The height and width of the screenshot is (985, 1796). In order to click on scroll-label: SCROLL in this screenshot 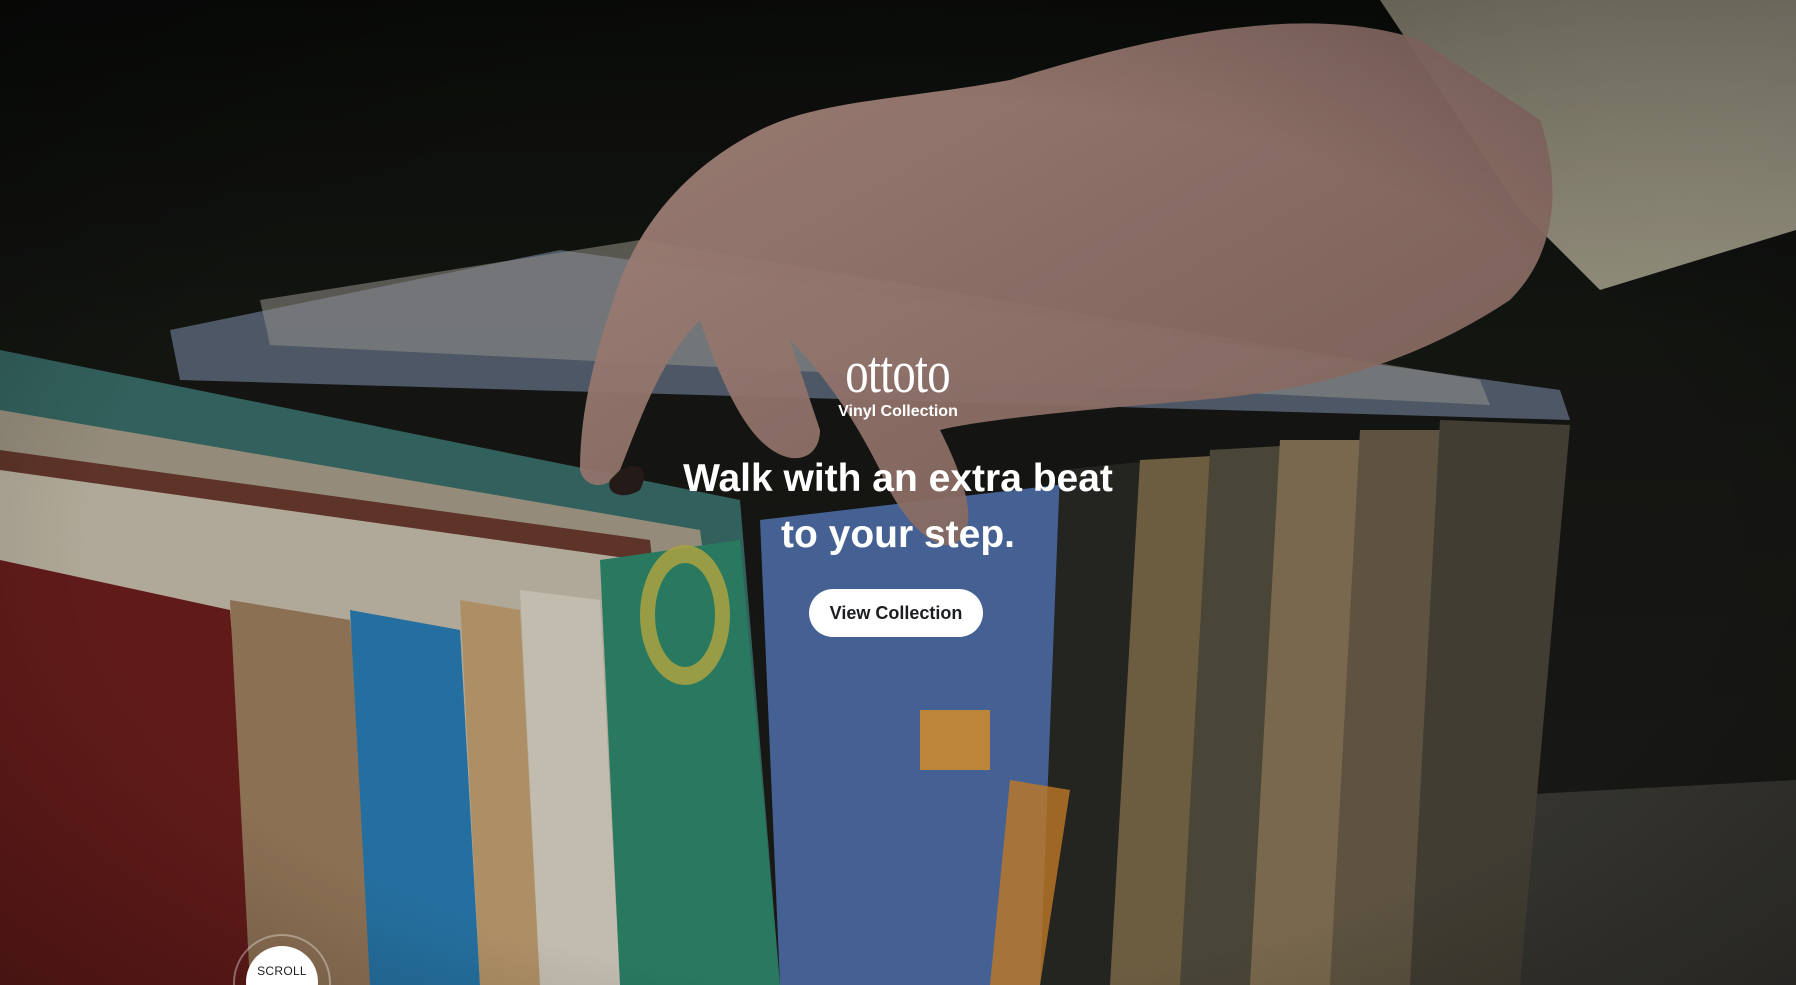, I will do `click(282, 971)`.